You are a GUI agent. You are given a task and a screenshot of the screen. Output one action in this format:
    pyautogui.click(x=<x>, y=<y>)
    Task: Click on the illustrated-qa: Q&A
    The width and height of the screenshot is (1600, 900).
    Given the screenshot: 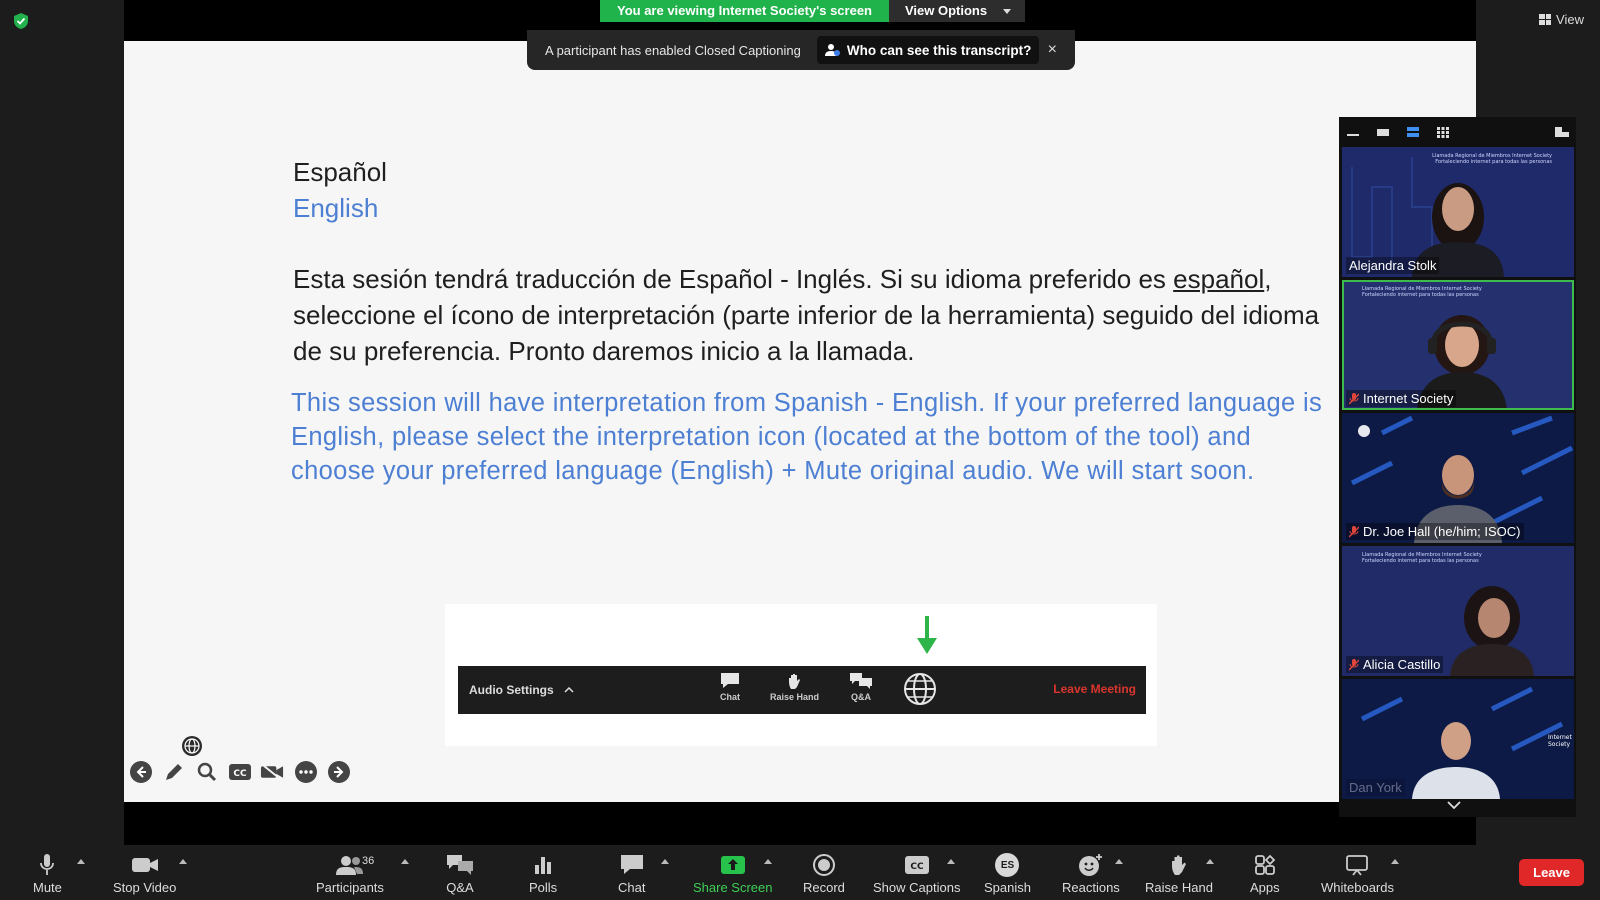 What is the action you would take?
    pyautogui.click(x=861, y=689)
    